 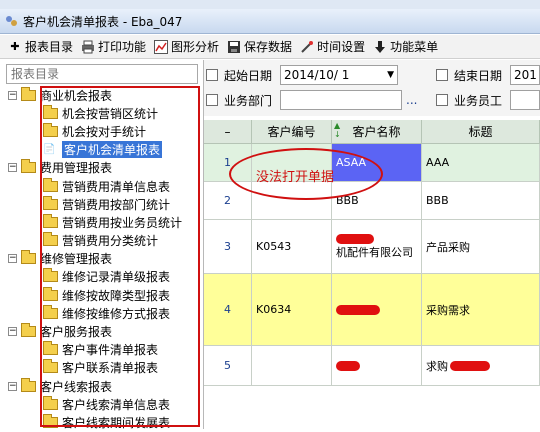 I want to click on print-button: 打印功能, so click(x=113, y=47).